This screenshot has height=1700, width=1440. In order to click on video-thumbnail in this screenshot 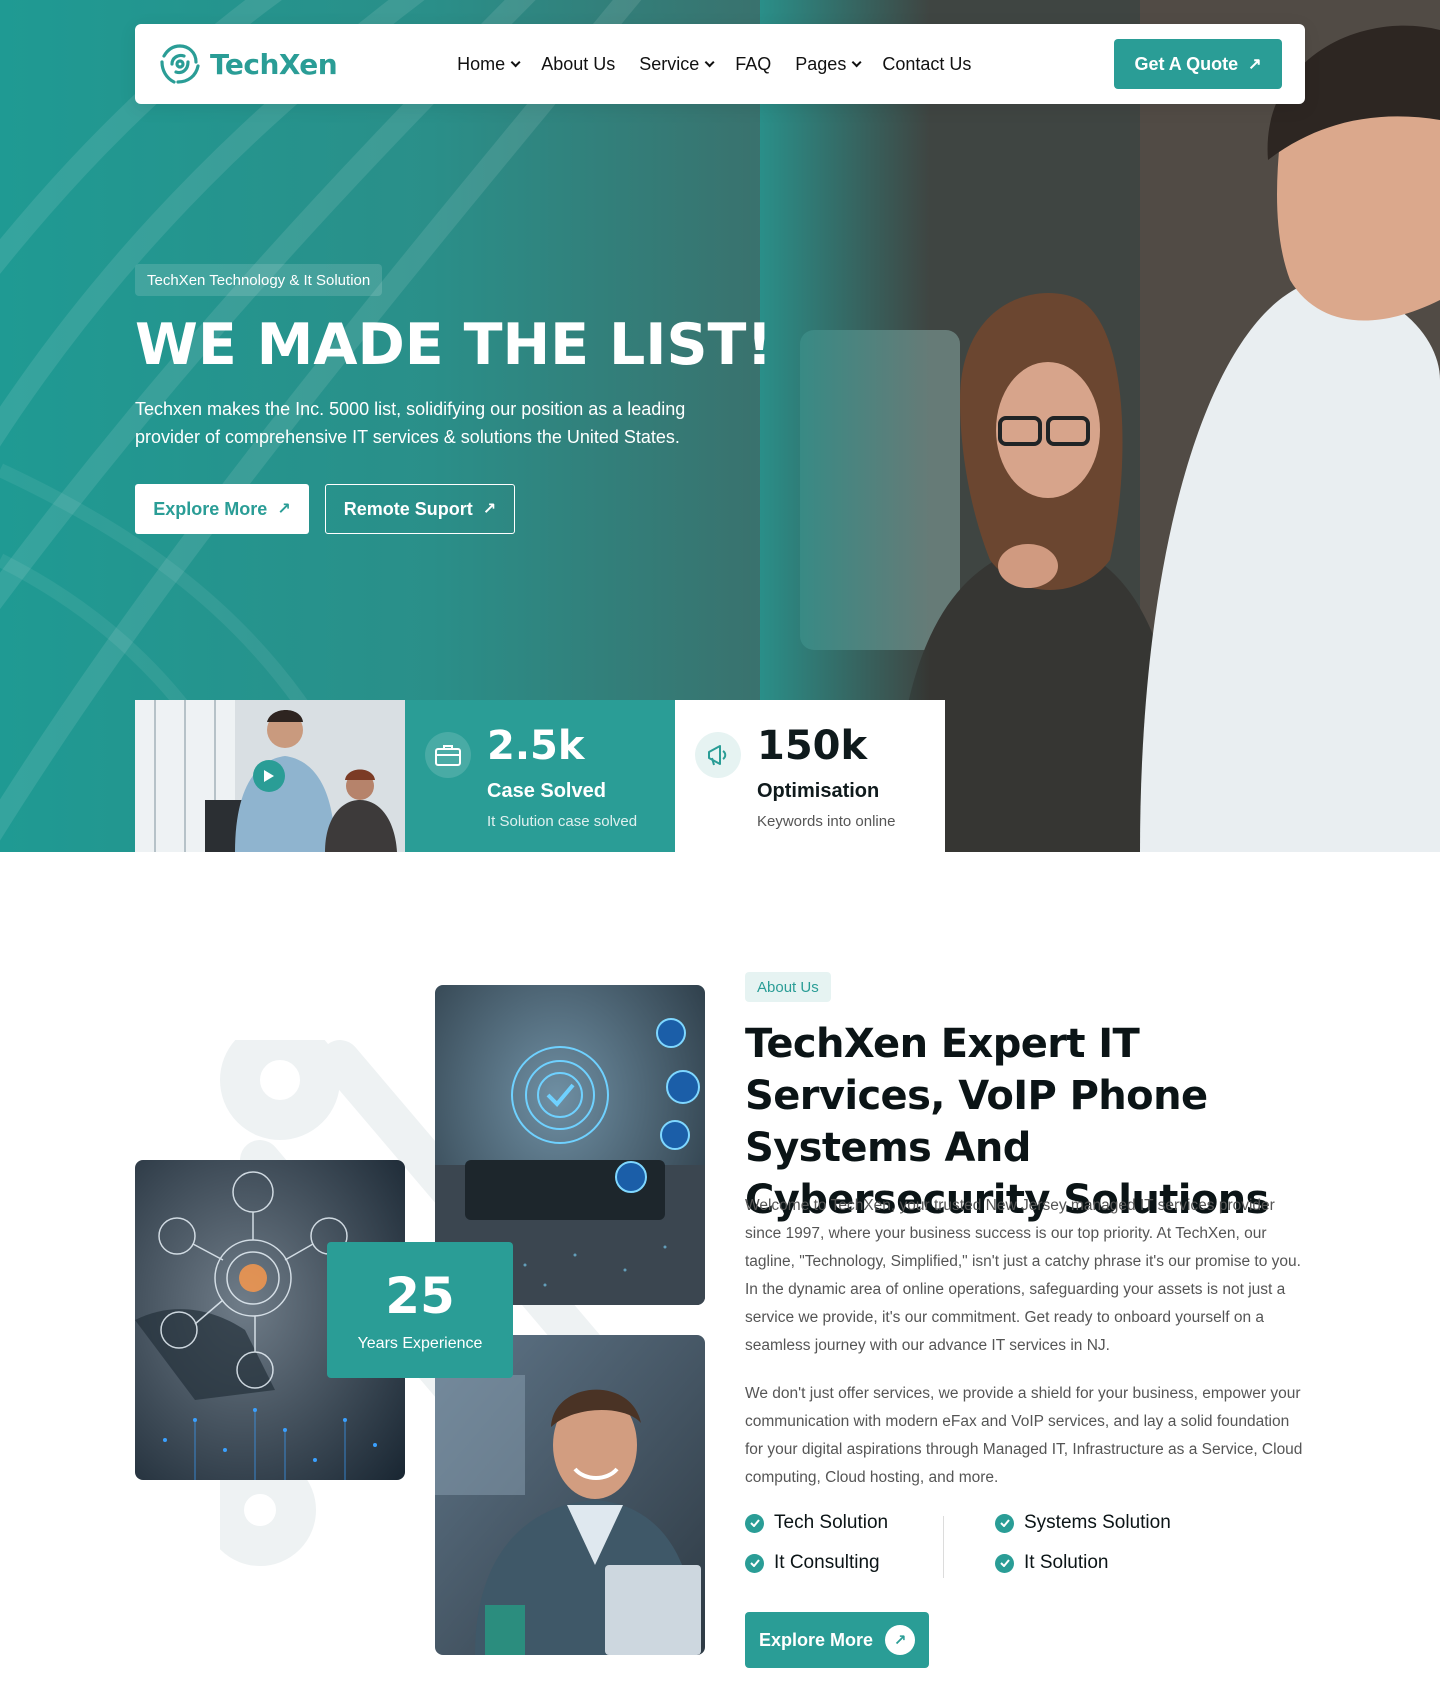, I will do `click(270, 776)`.